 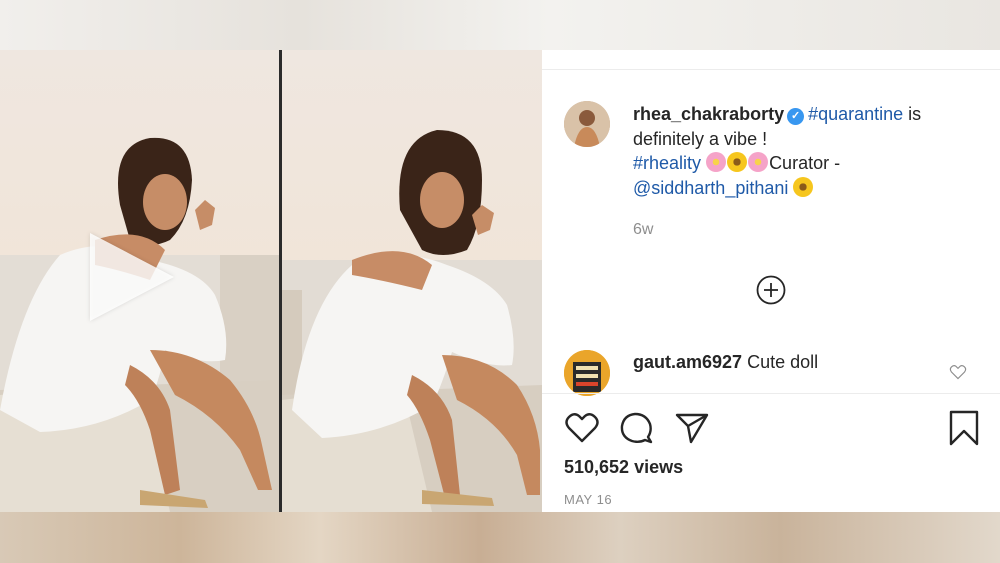 I want to click on author-avatar-image, so click(x=587, y=124).